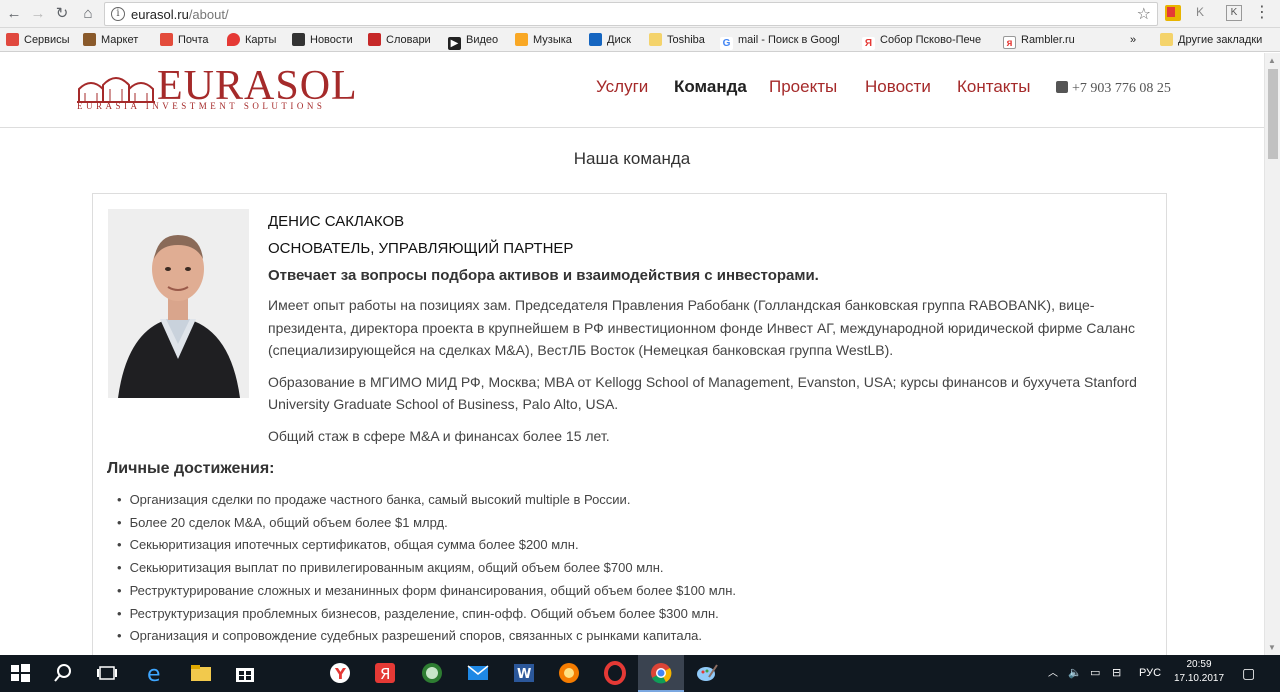 The image size is (1280, 692). I want to click on rambler-icon: я, so click(1009, 42).